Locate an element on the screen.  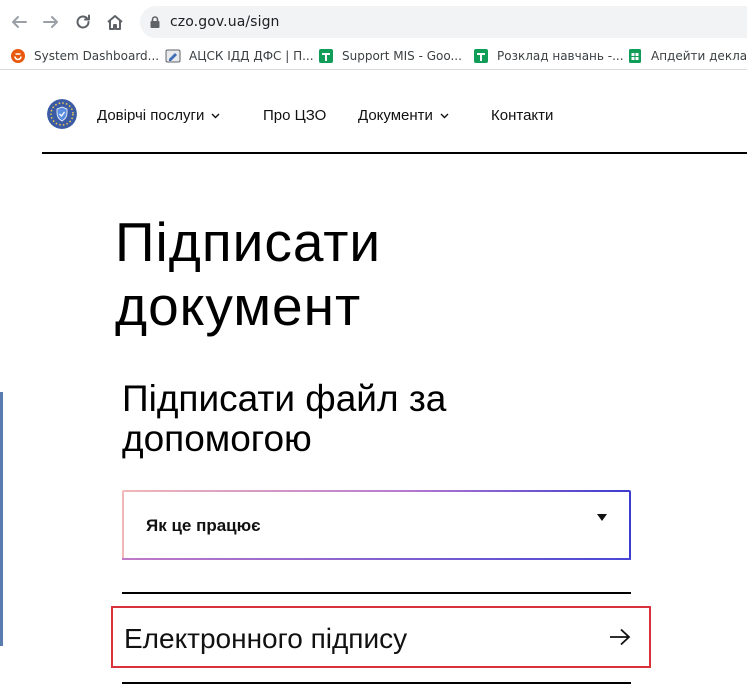
back-button is located at coordinates (19, 22).